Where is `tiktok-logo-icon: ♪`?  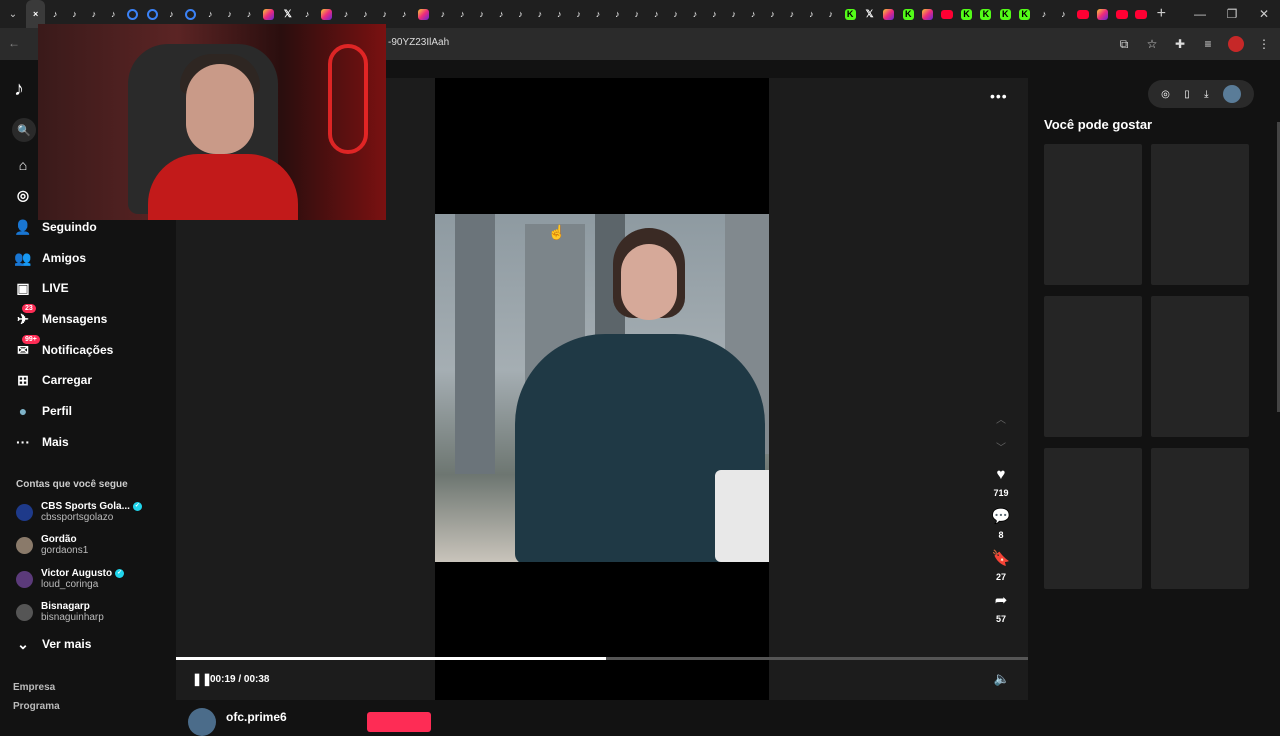
tiktok-logo-icon: ♪ is located at coordinates (19, 89).